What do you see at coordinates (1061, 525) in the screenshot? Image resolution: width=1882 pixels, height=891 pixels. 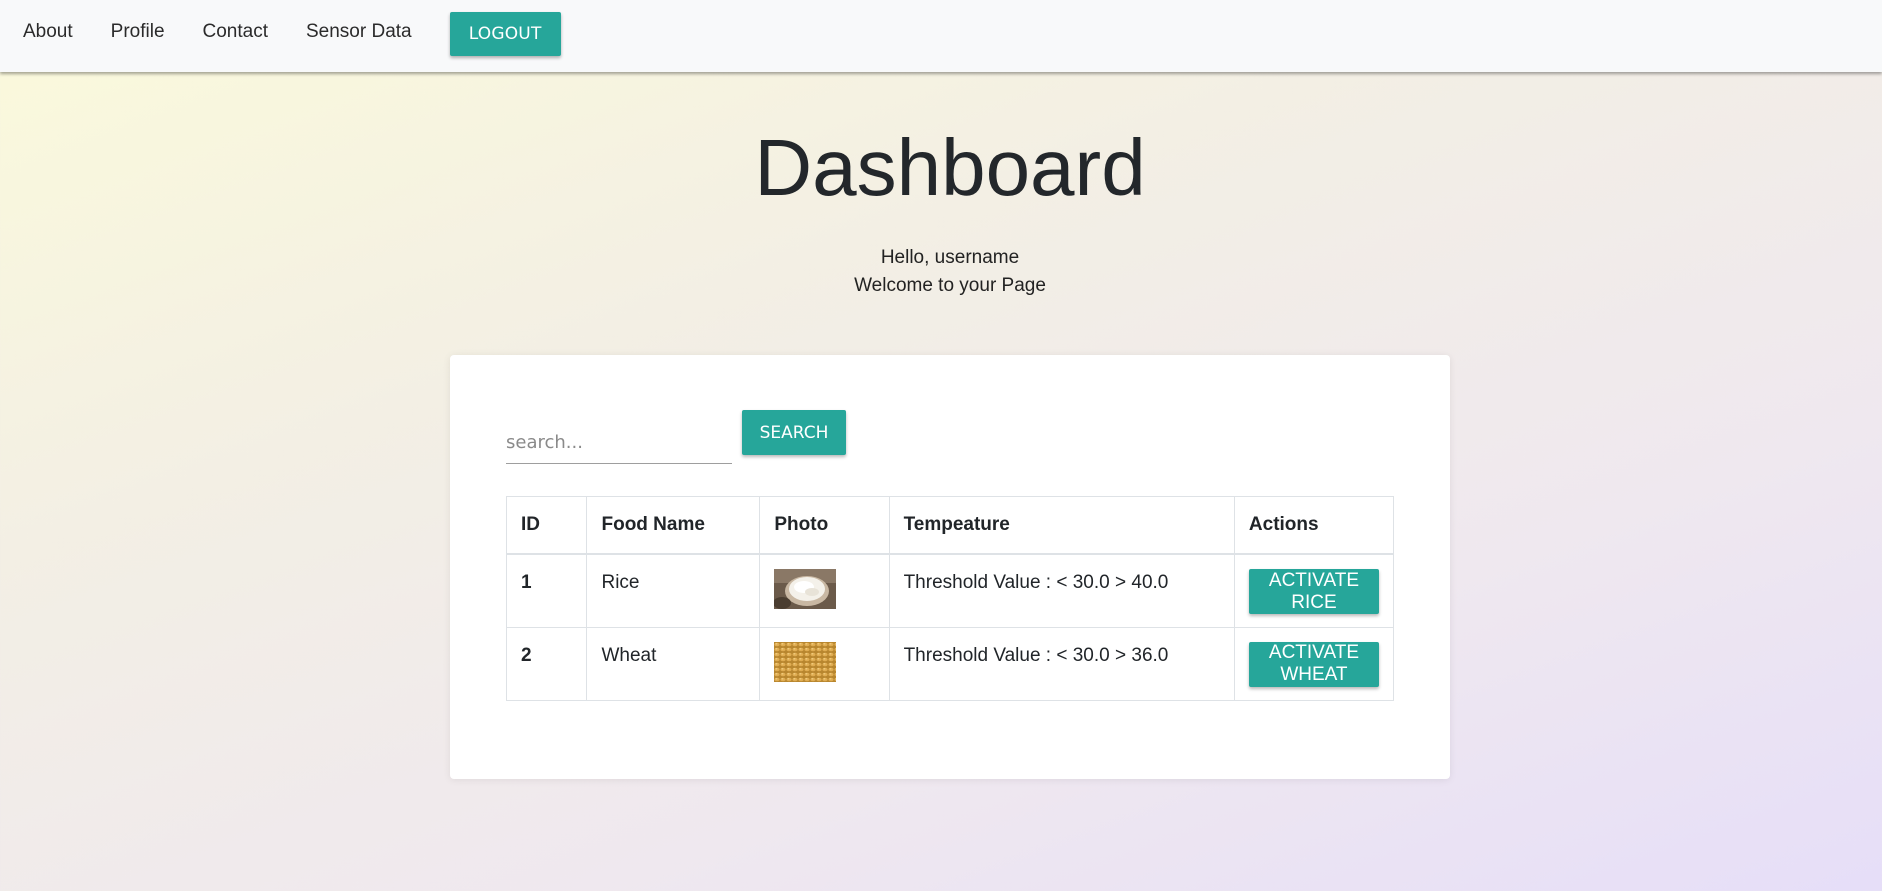 I see `column-header-temperature: Tempeature` at bounding box center [1061, 525].